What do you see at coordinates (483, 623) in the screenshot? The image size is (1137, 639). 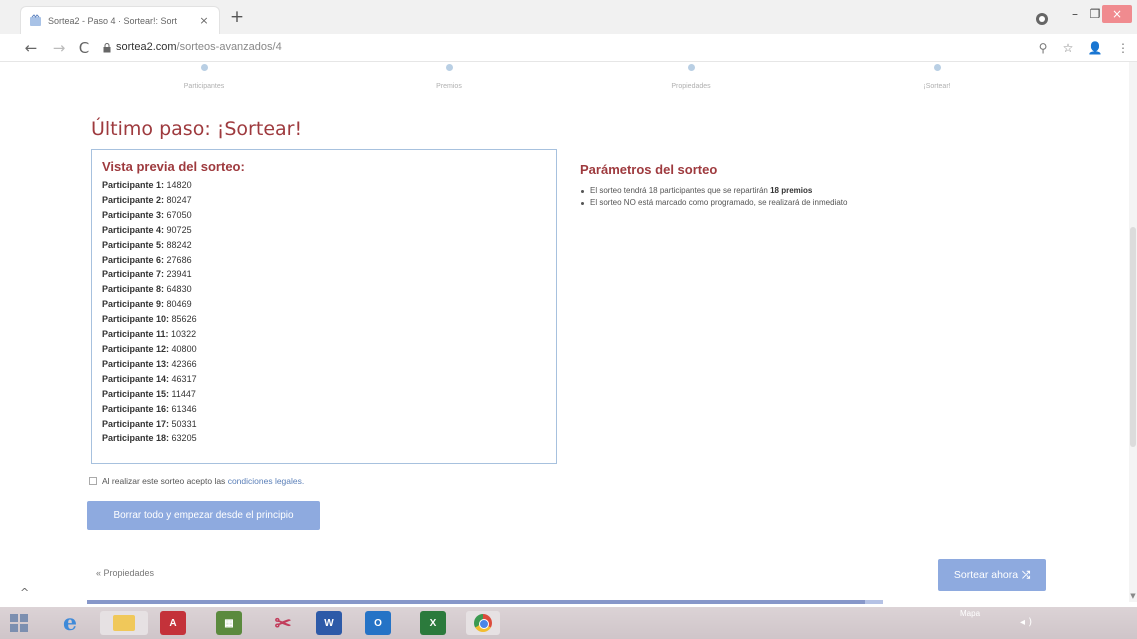 I see `chrome-icon` at bounding box center [483, 623].